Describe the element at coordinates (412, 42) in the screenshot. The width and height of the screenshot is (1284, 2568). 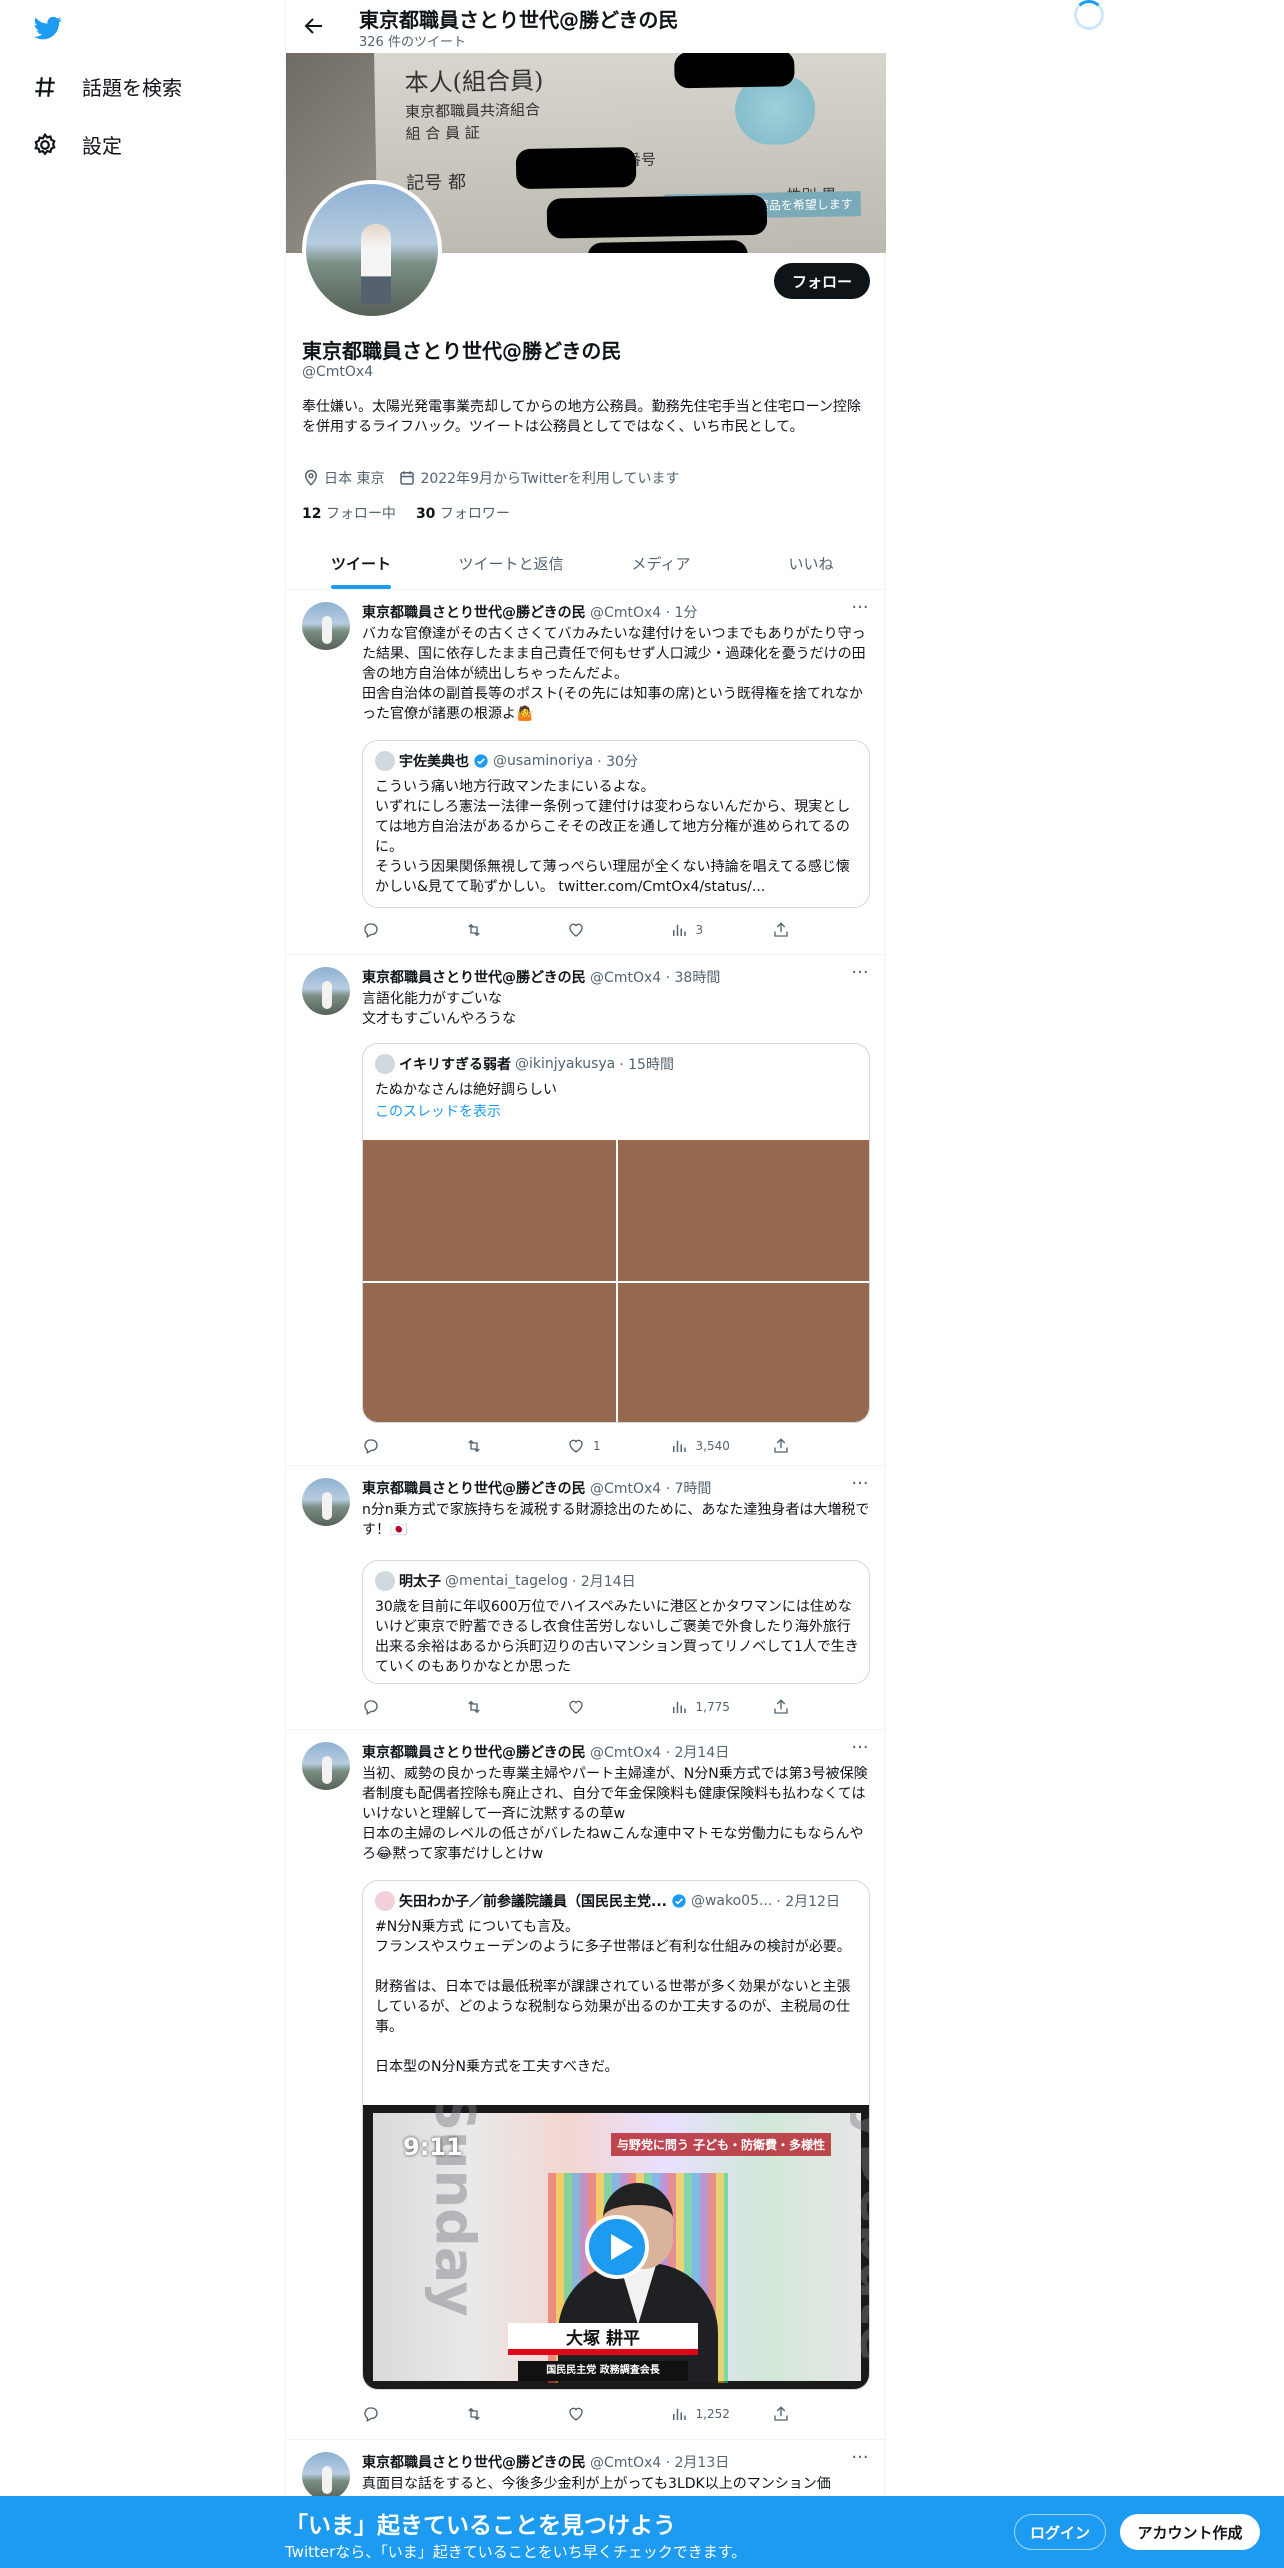
I see `tweet-count: 326 件のツイート` at that location.